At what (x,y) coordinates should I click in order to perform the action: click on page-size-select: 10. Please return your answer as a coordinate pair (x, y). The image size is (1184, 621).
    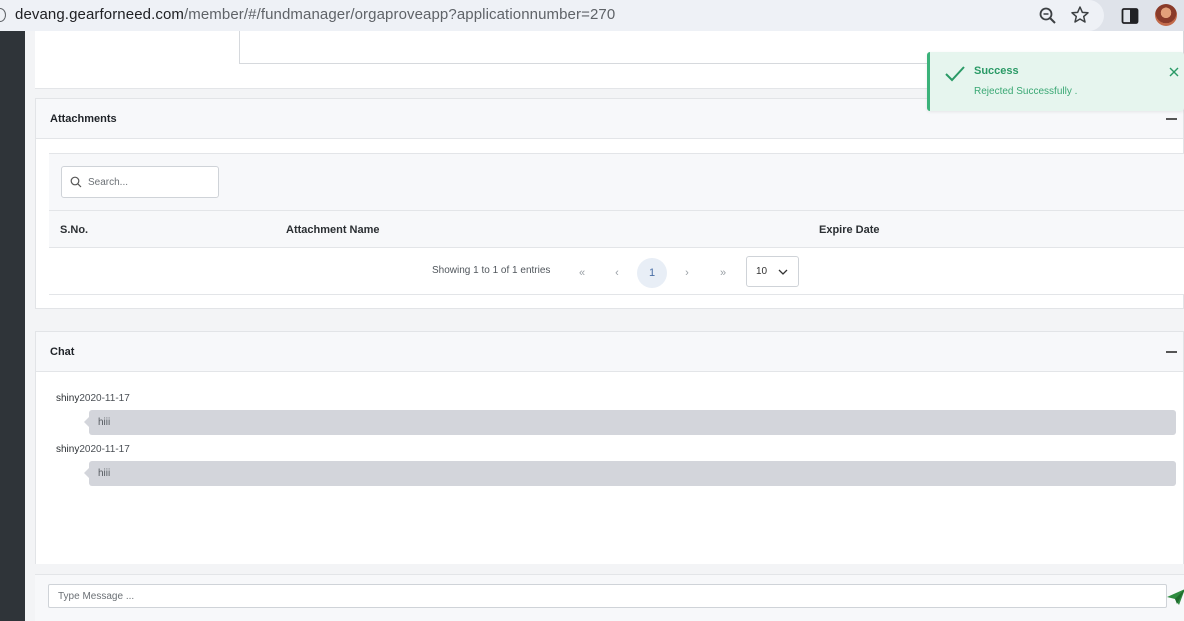
    Looking at the image, I should click on (772, 271).